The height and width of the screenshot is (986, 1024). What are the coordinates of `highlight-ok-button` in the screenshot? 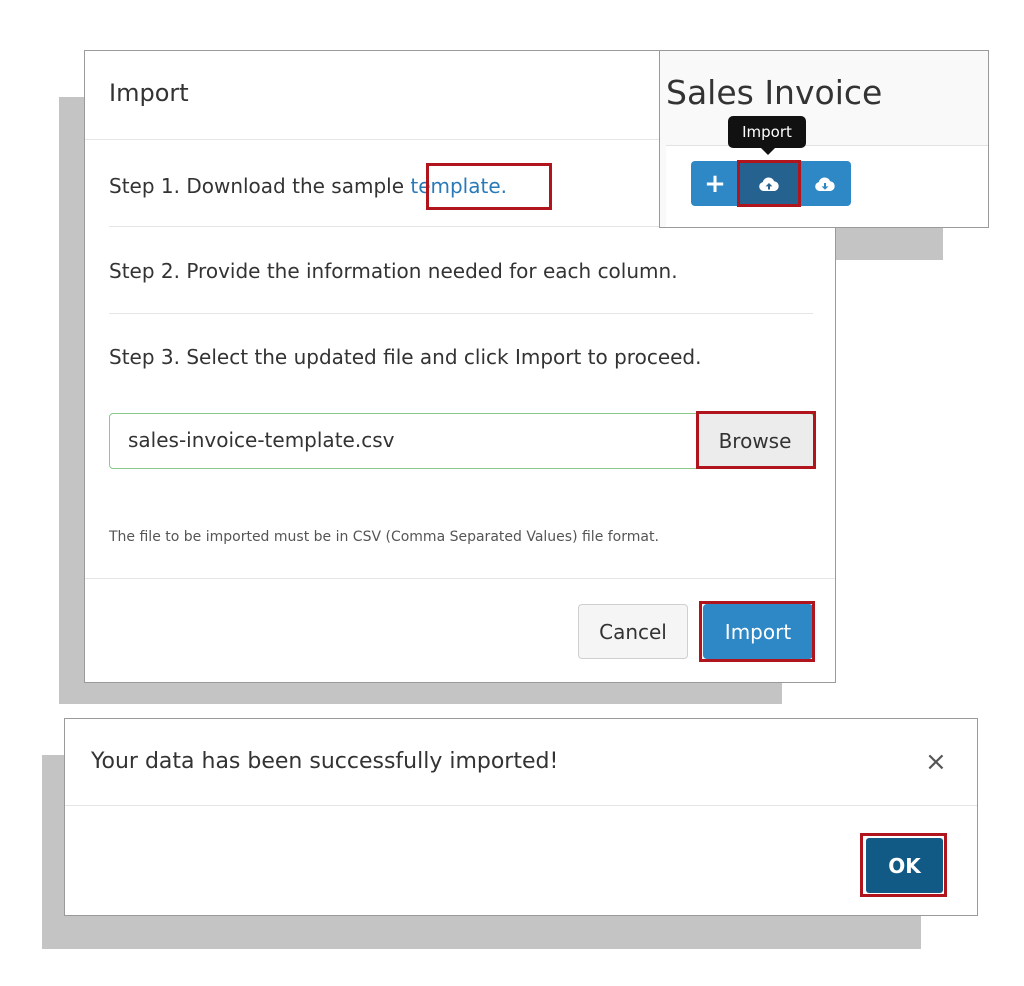 It's located at (903, 865).